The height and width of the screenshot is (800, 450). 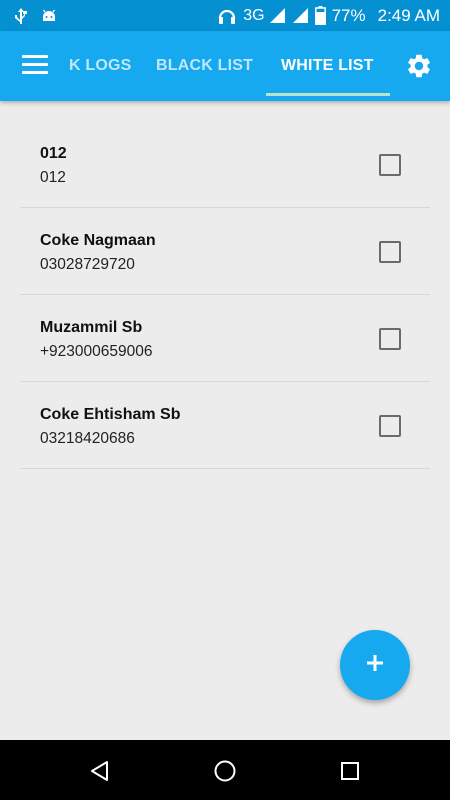 What do you see at coordinates (204, 66) in the screenshot?
I see `tab-black-list: BLACK LIST` at bounding box center [204, 66].